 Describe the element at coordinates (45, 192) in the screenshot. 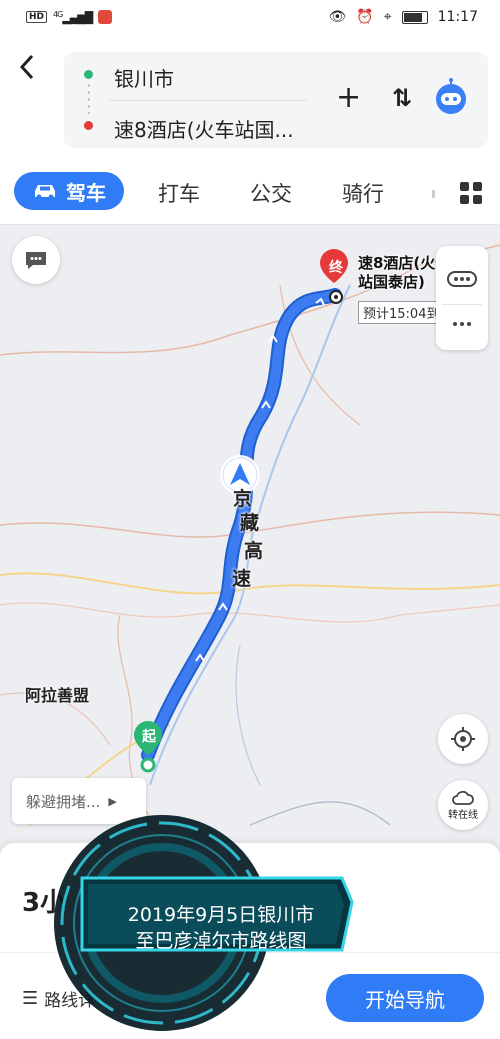

I see `car-icon` at that location.